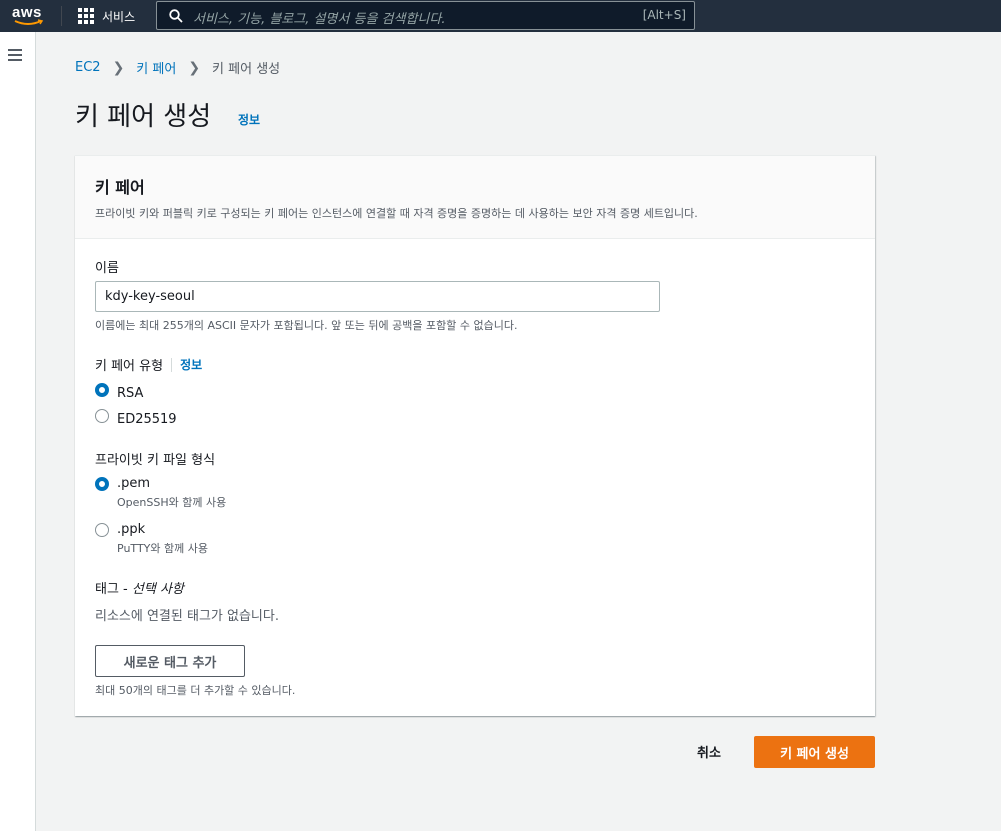 This screenshot has height=831, width=1001. What do you see at coordinates (147, 419) in the screenshot?
I see `radio-ed25519-label: ED25519` at bounding box center [147, 419].